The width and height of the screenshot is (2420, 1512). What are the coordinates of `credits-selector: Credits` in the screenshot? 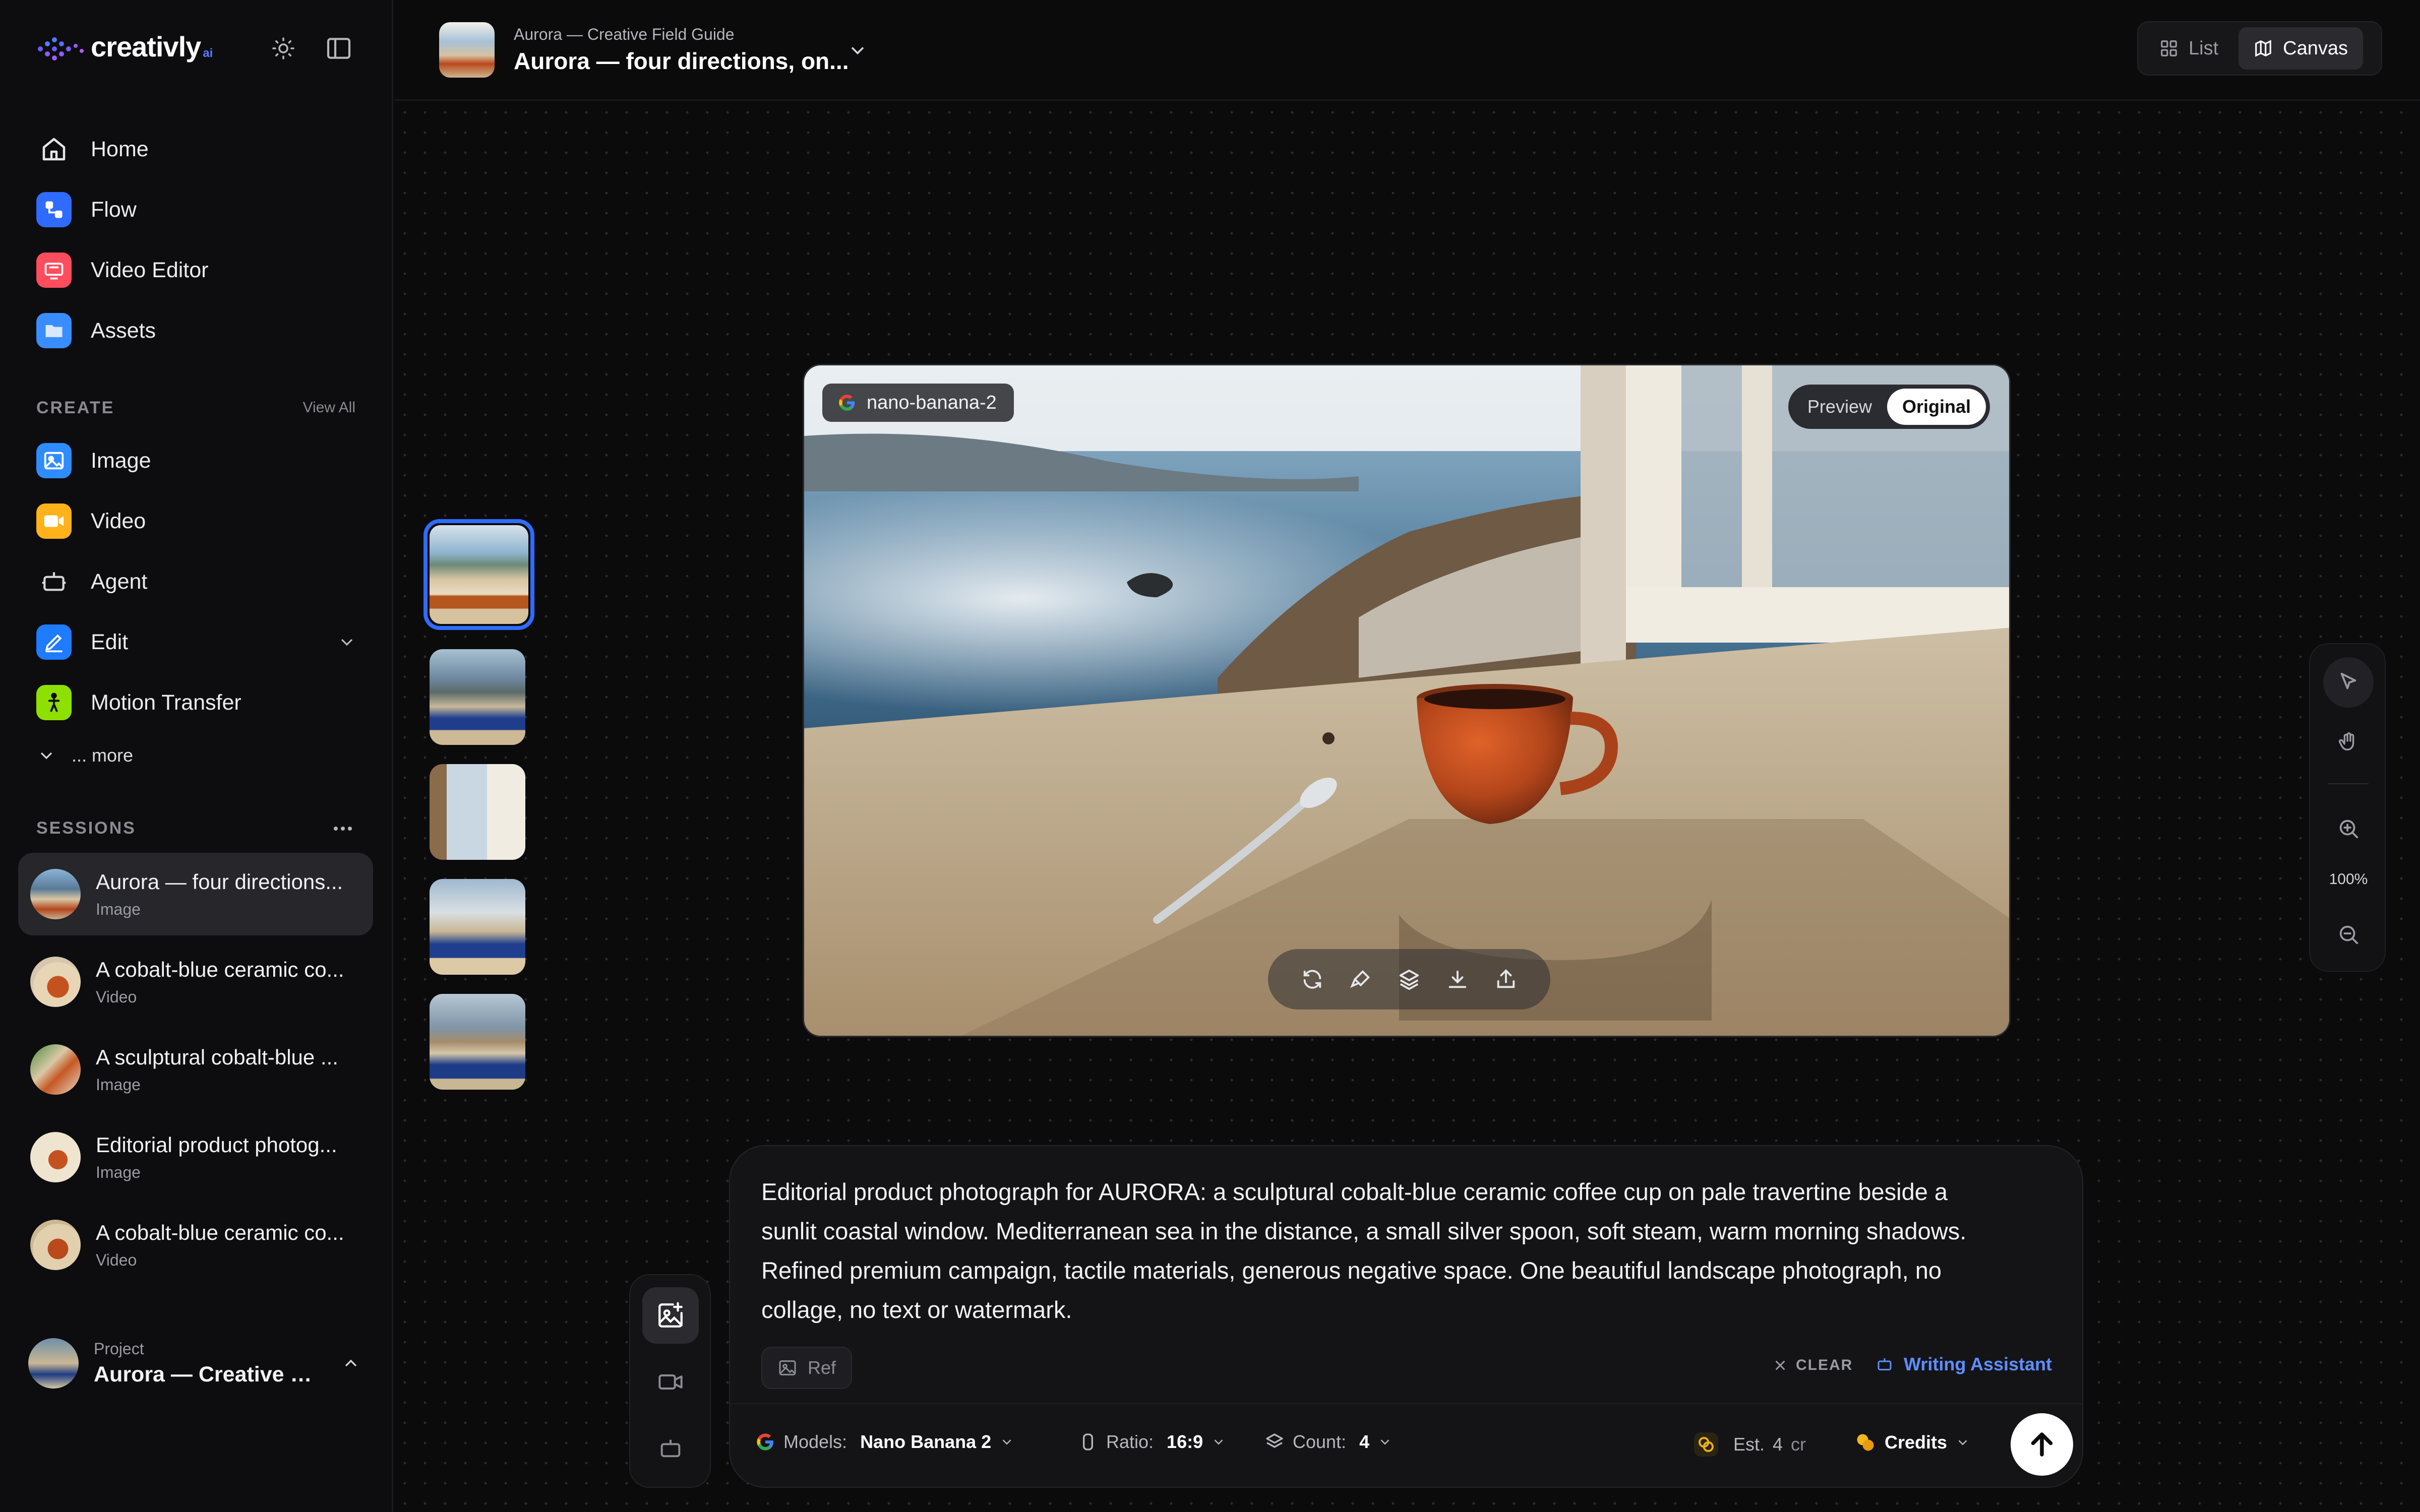 It's located at (1912, 1442).